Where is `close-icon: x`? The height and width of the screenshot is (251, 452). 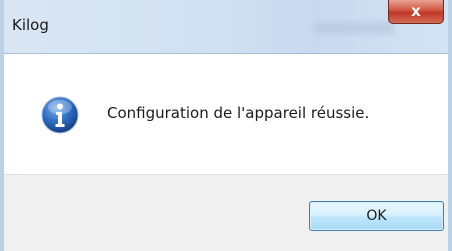
close-icon: x is located at coordinates (416, 11).